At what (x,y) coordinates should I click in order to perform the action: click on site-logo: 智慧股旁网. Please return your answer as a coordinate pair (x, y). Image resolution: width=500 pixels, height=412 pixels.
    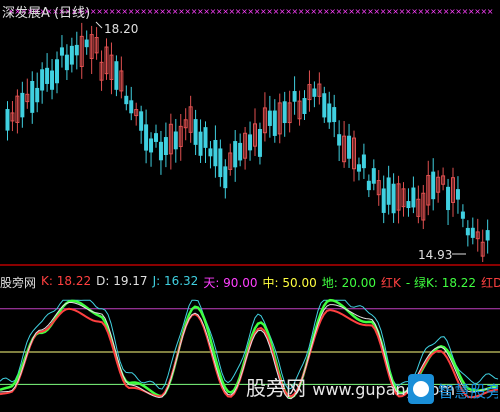
    Looking at the image, I should click on (453, 389).